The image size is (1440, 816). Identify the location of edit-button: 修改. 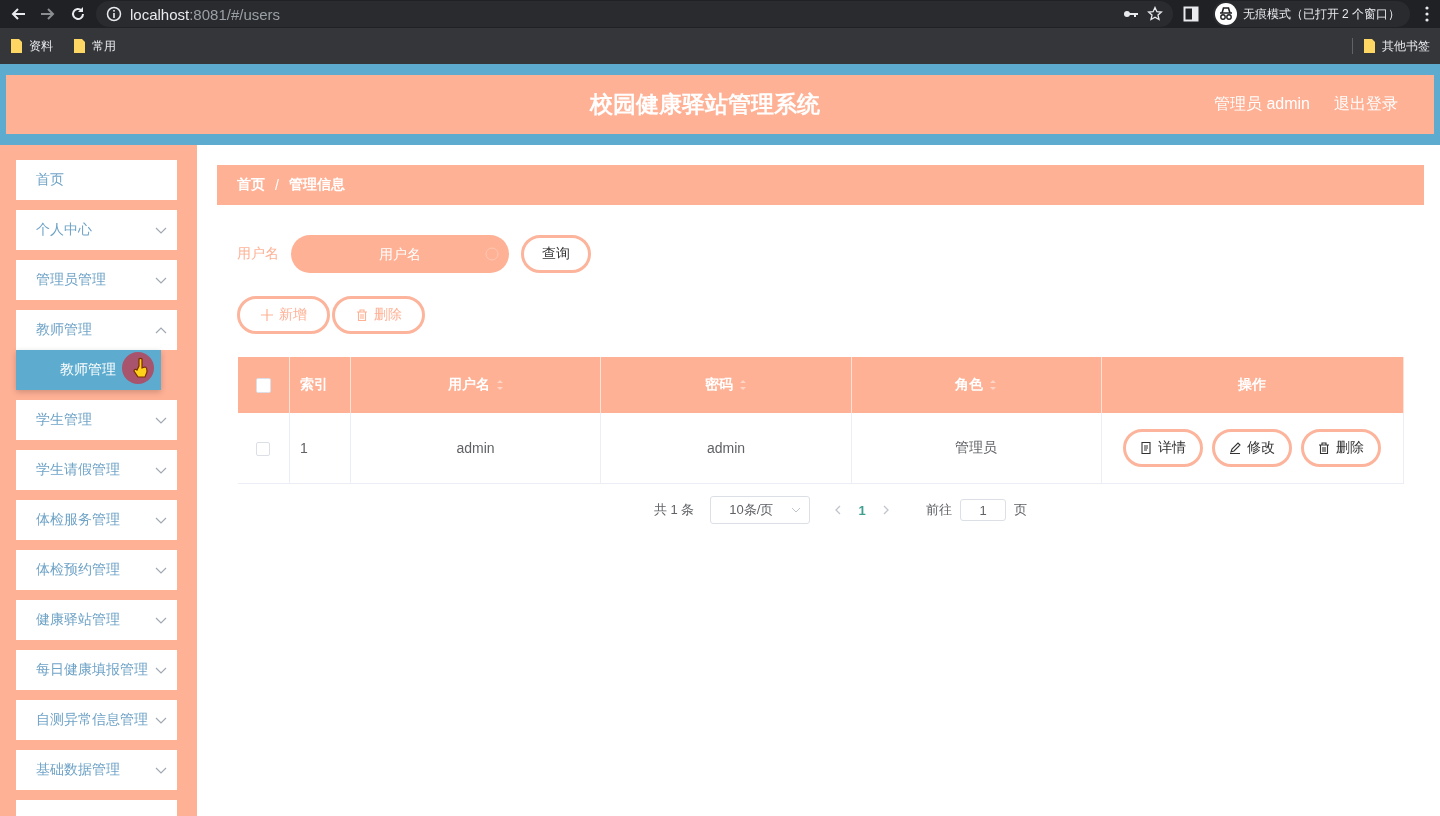
(1252, 448).